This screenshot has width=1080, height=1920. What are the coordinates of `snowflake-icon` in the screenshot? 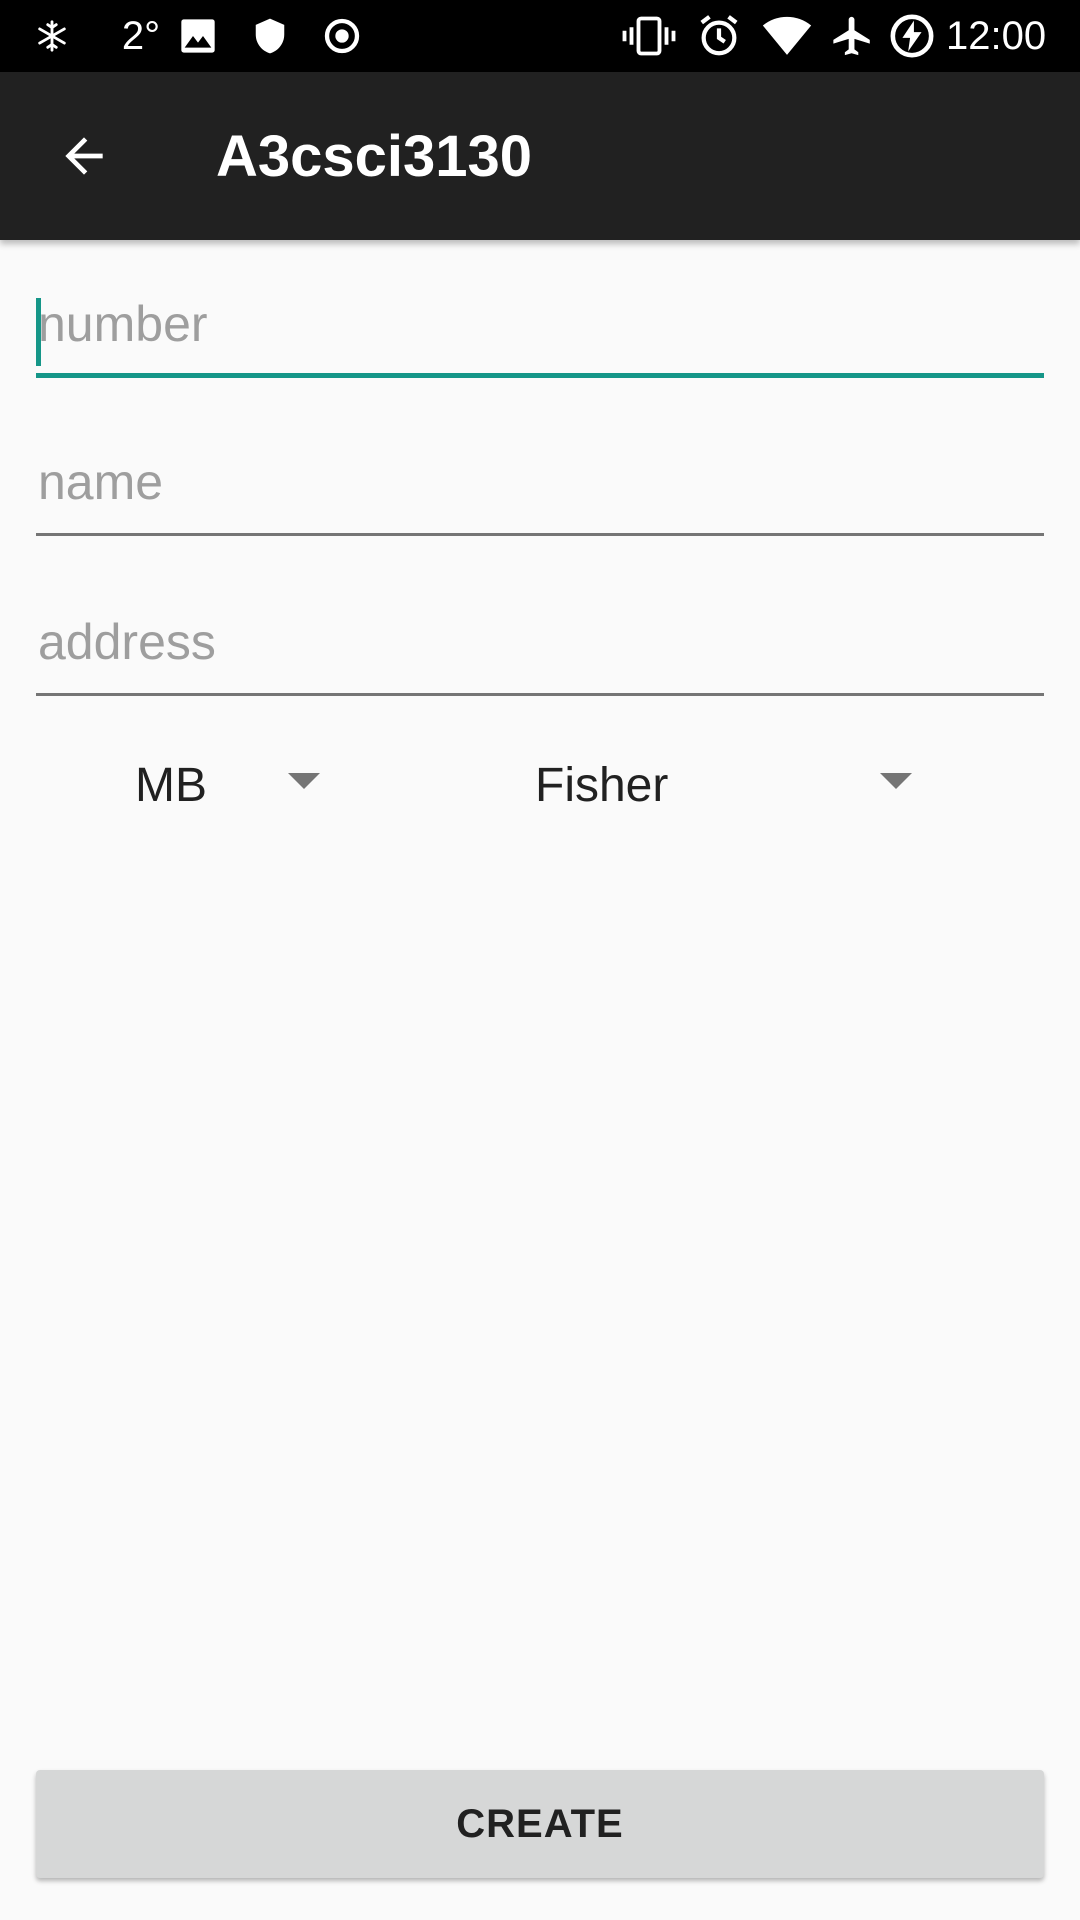 It's located at (52, 36).